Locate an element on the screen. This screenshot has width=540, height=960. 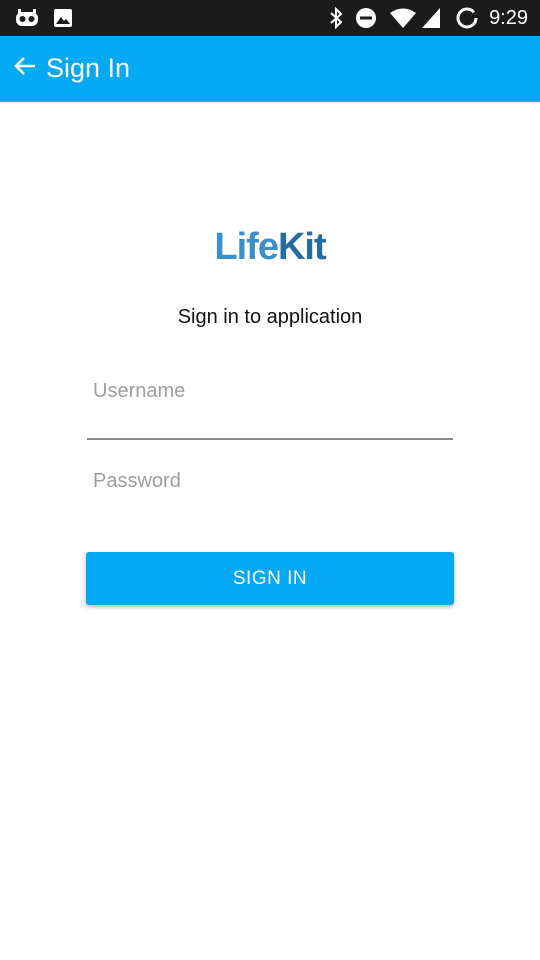
app-bar: Sign In is located at coordinates (270, 69).